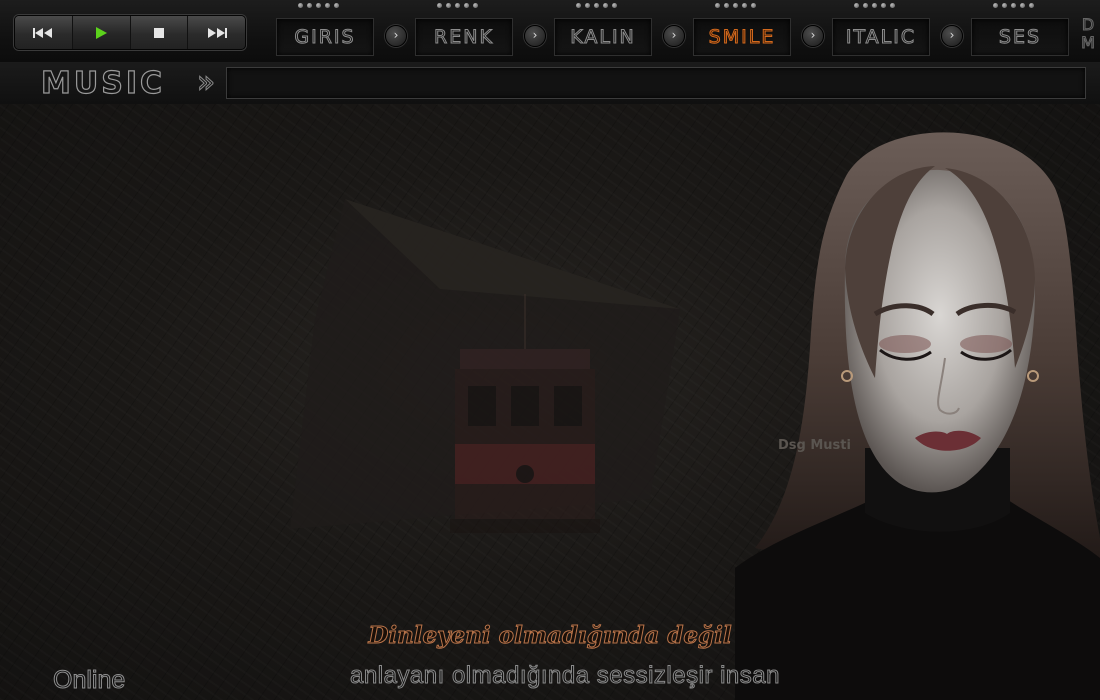 The height and width of the screenshot is (700, 1100). I want to click on music-bar: MUSIC », so click(550, 83).